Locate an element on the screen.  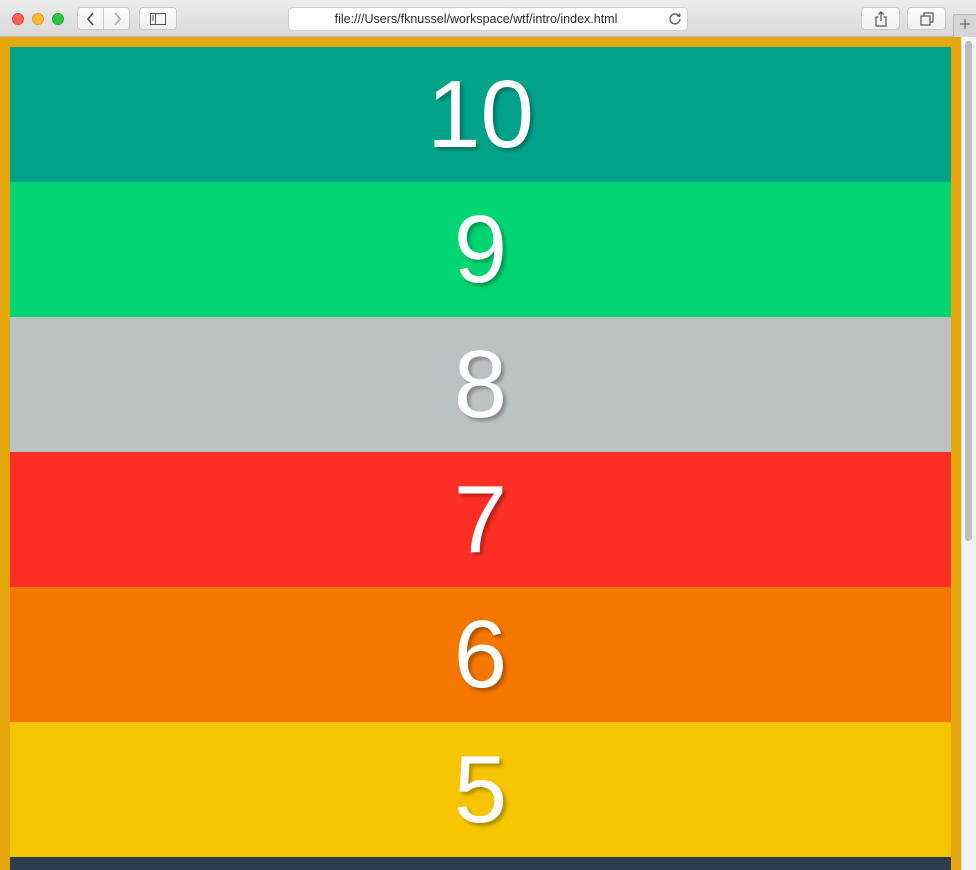
countdown-number: 7 is located at coordinates (480, 519).